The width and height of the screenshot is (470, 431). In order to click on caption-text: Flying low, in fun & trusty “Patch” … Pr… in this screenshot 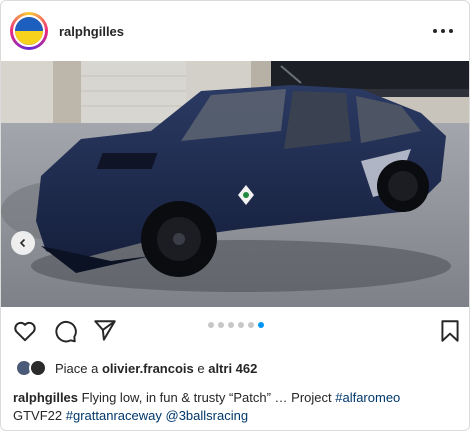, I will do `click(207, 397)`.